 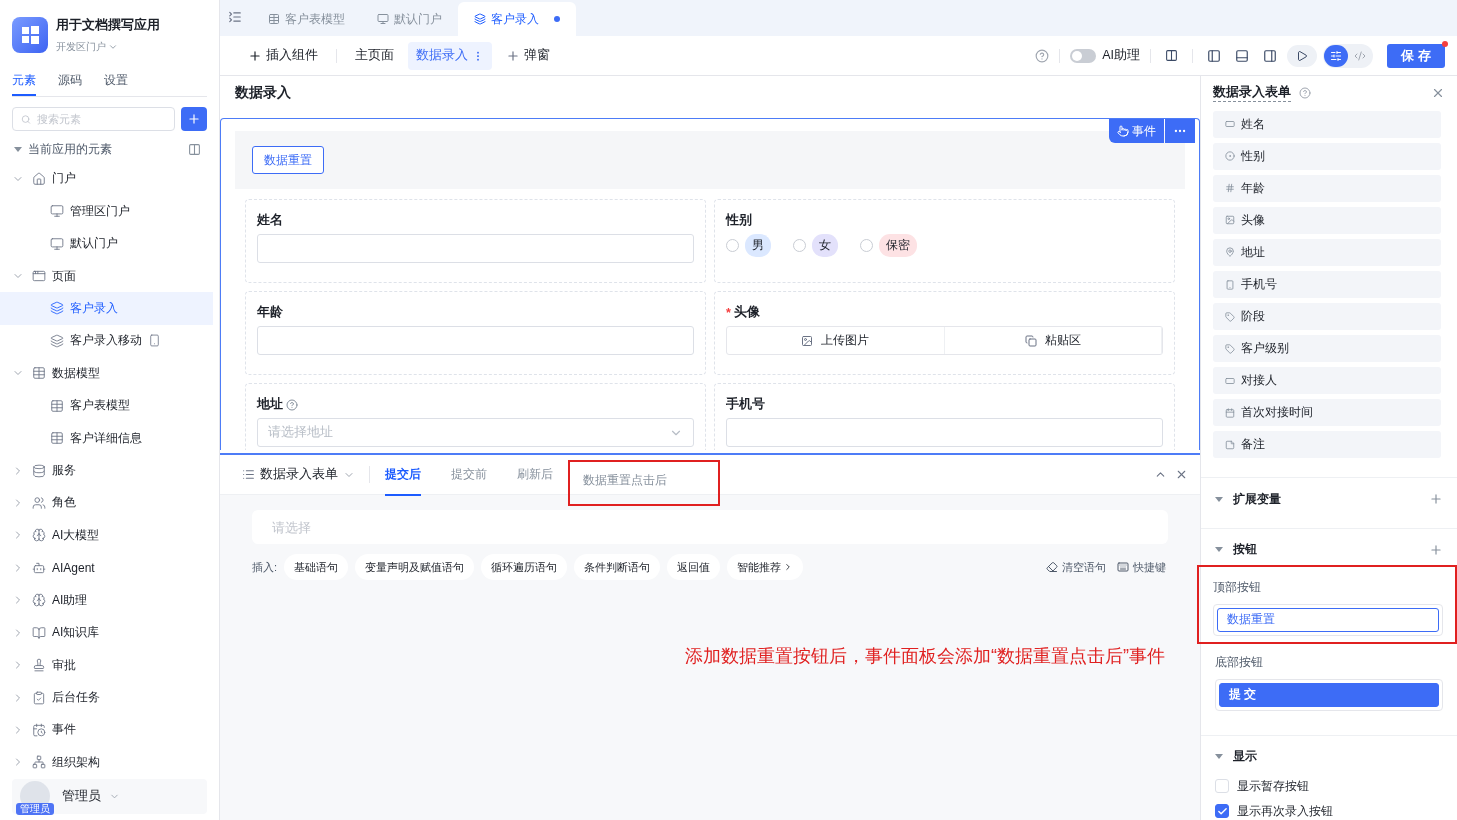 What do you see at coordinates (1302, 55) in the screenshot?
I see `play-button` at bounding box center [1302, 55].